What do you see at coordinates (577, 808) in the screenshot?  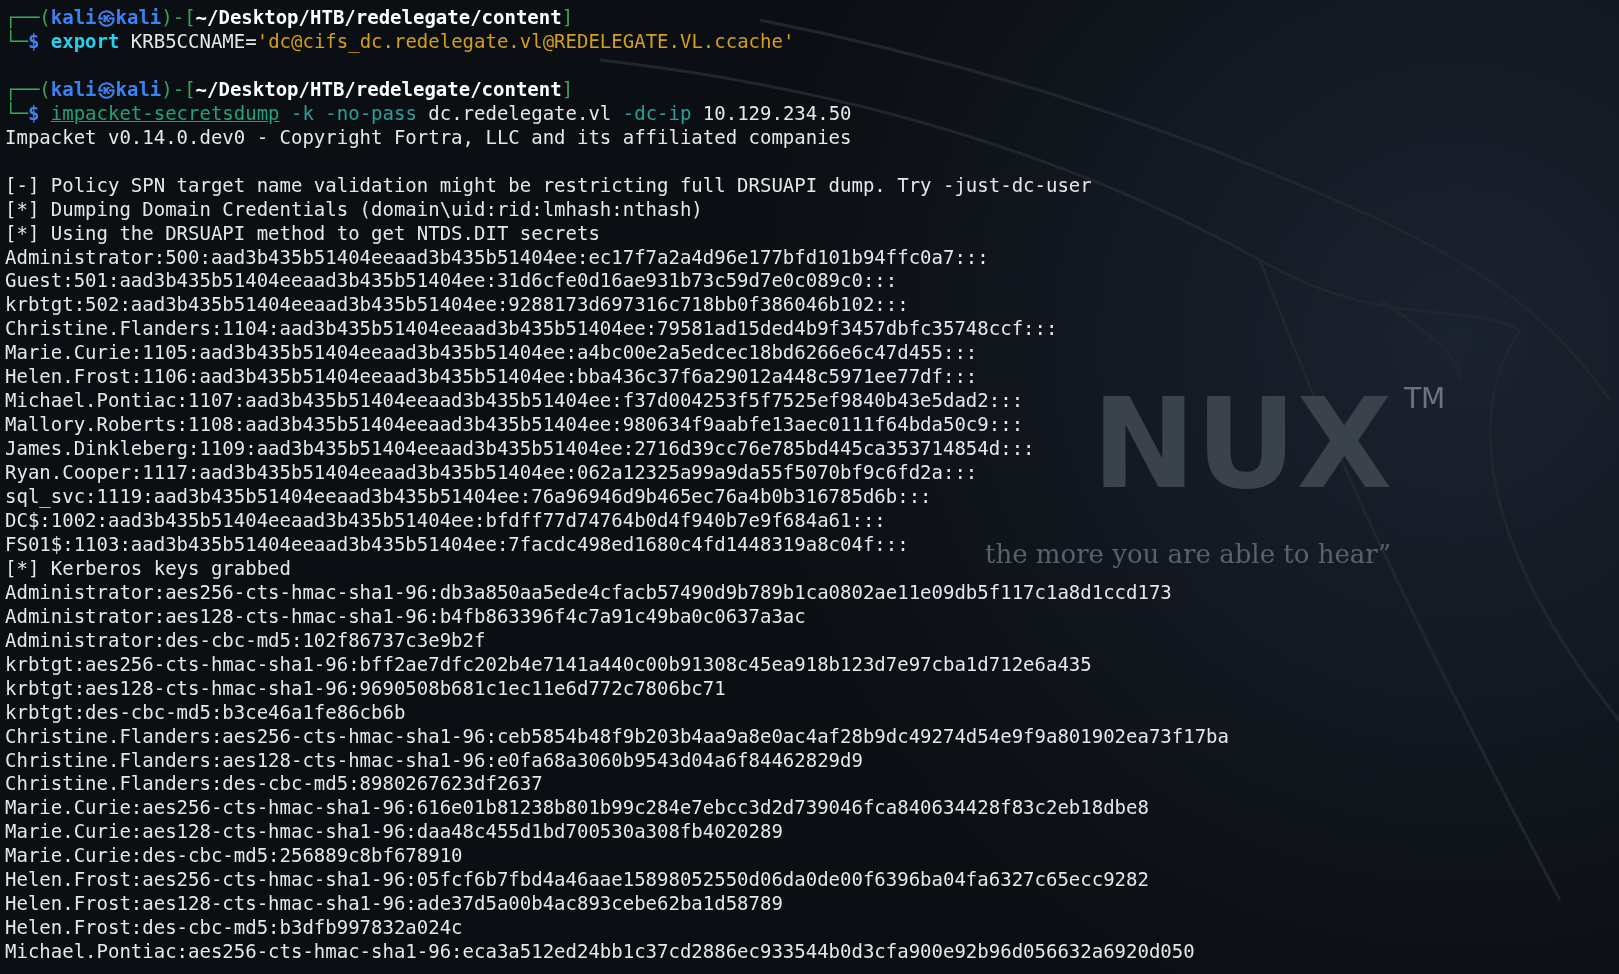 I see `output-line: Marie.Curie:aes256-cts-hmac-sha1-96:616e01b81238b801b99c284e7ebcc3d2d739046fca840634428f83c2eb18dbe8` at bounding box center [577, 808].